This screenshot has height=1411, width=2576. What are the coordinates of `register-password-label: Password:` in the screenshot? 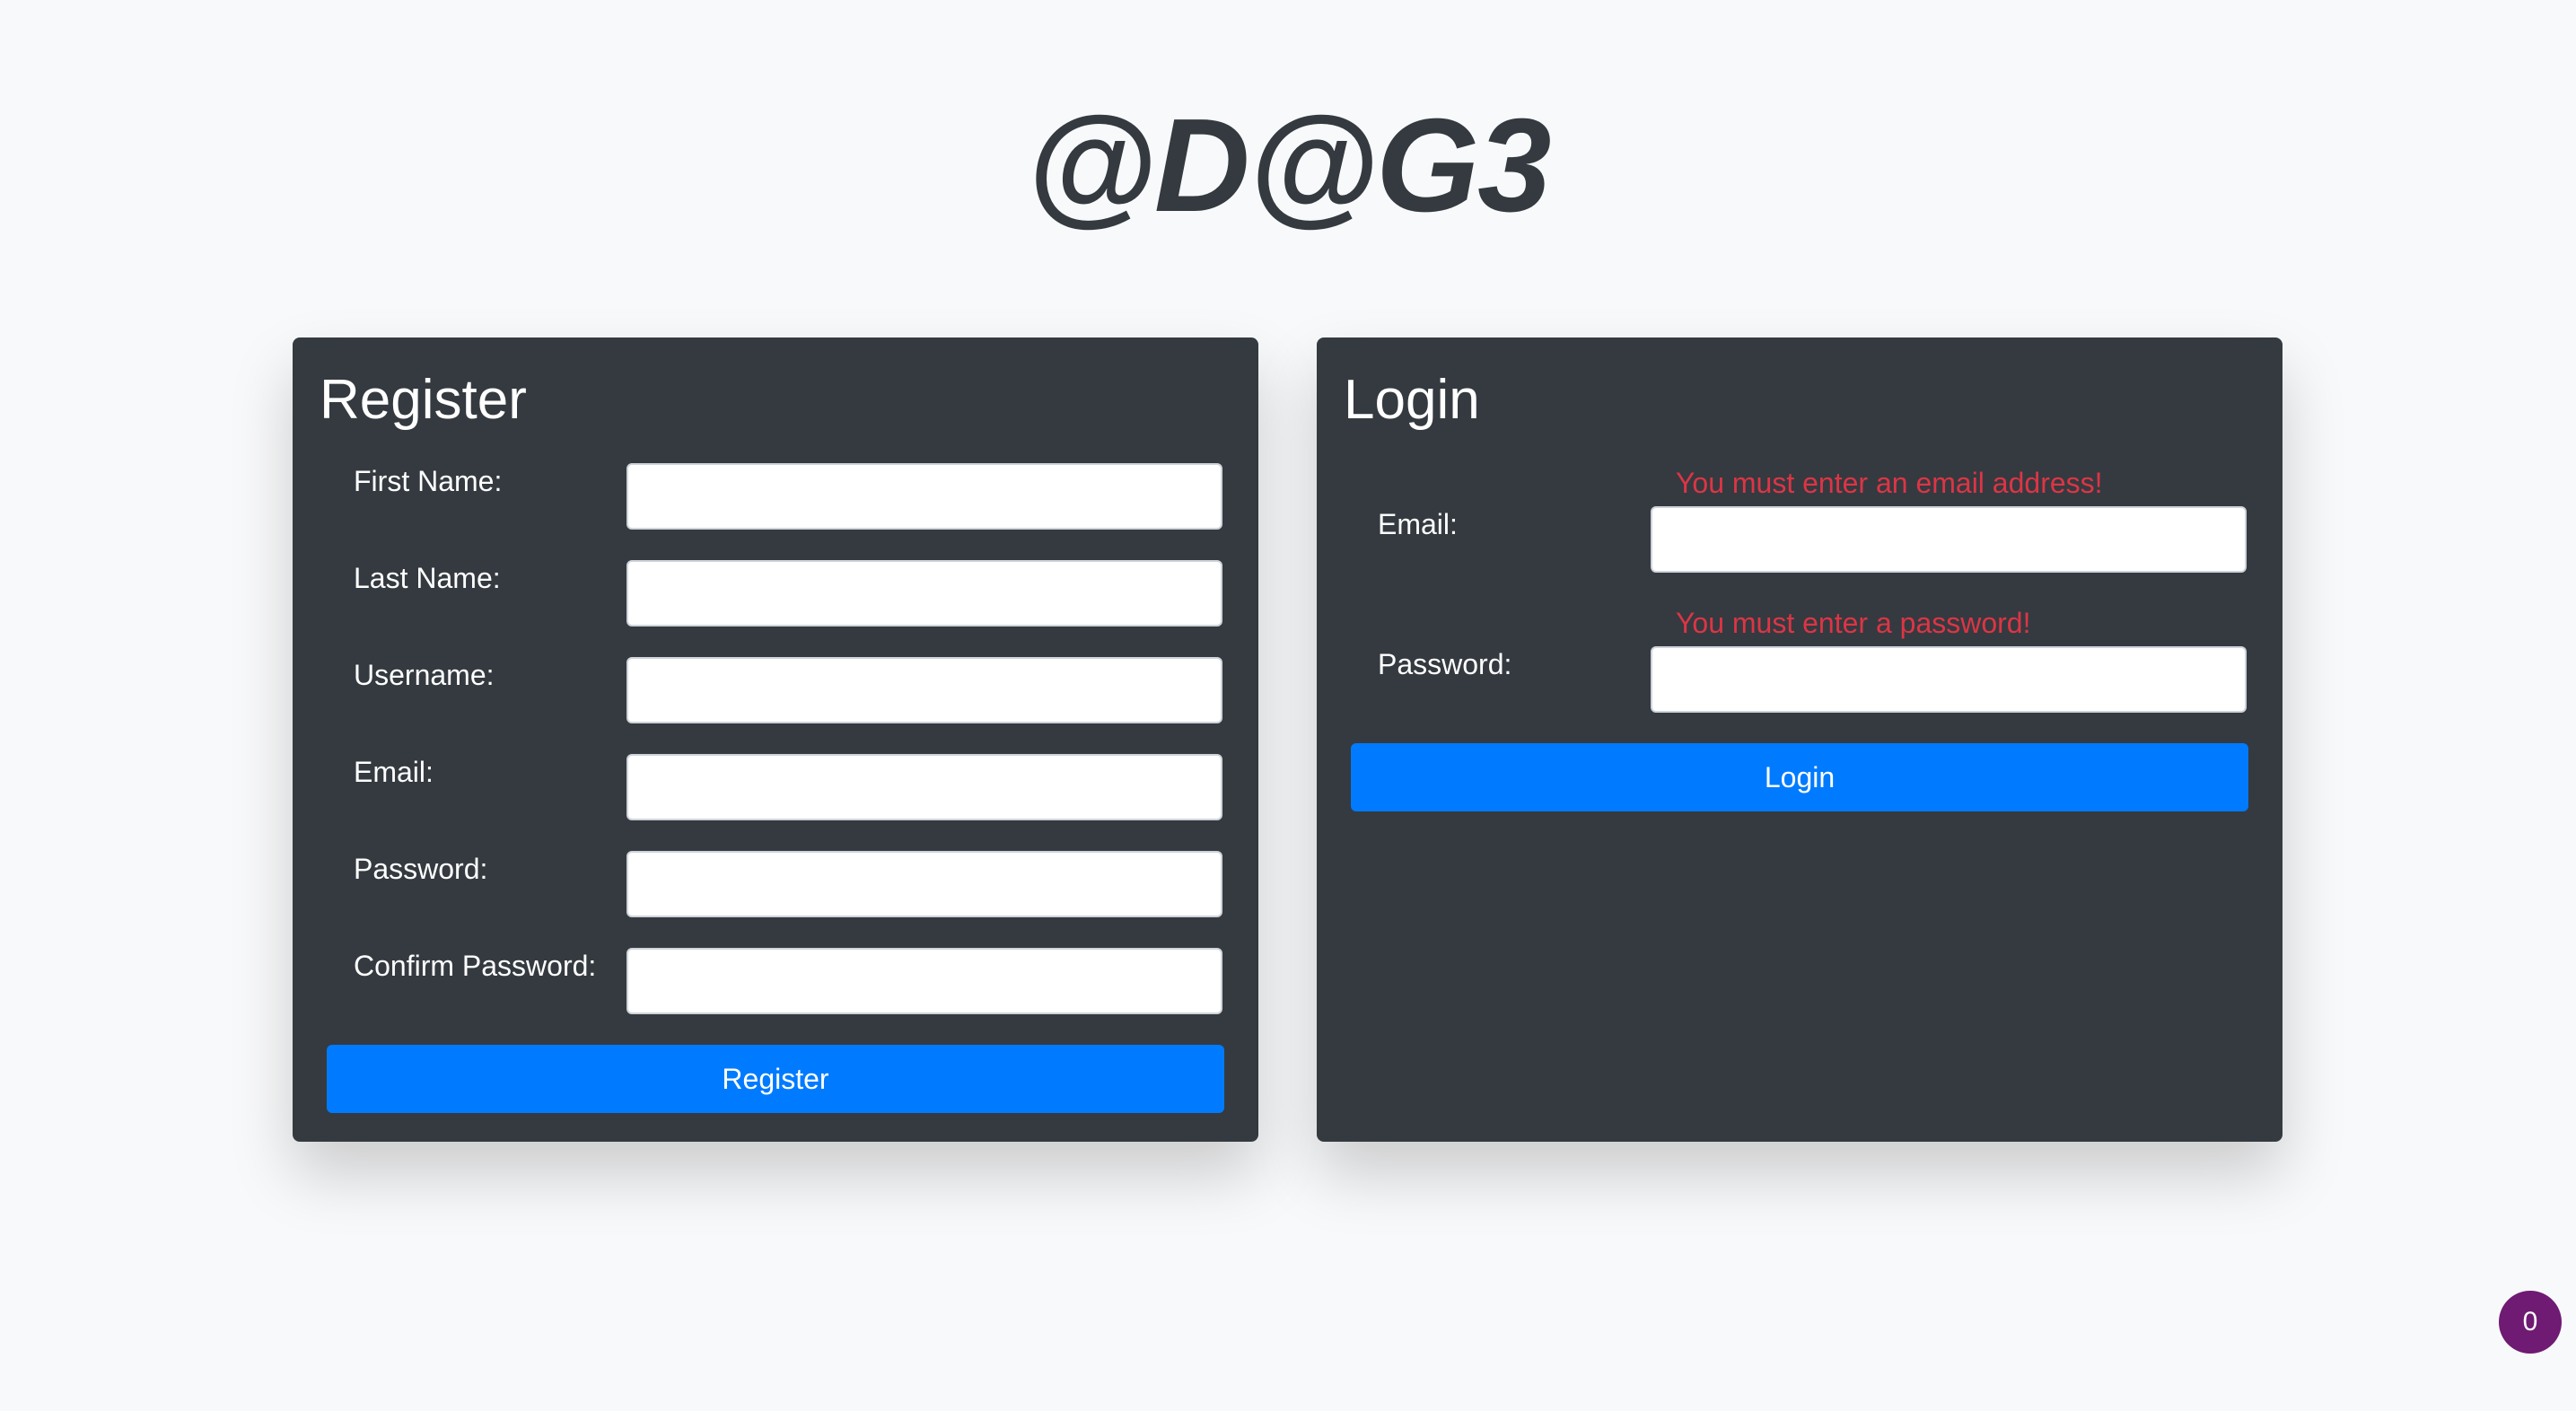 It's located at (421, 869).